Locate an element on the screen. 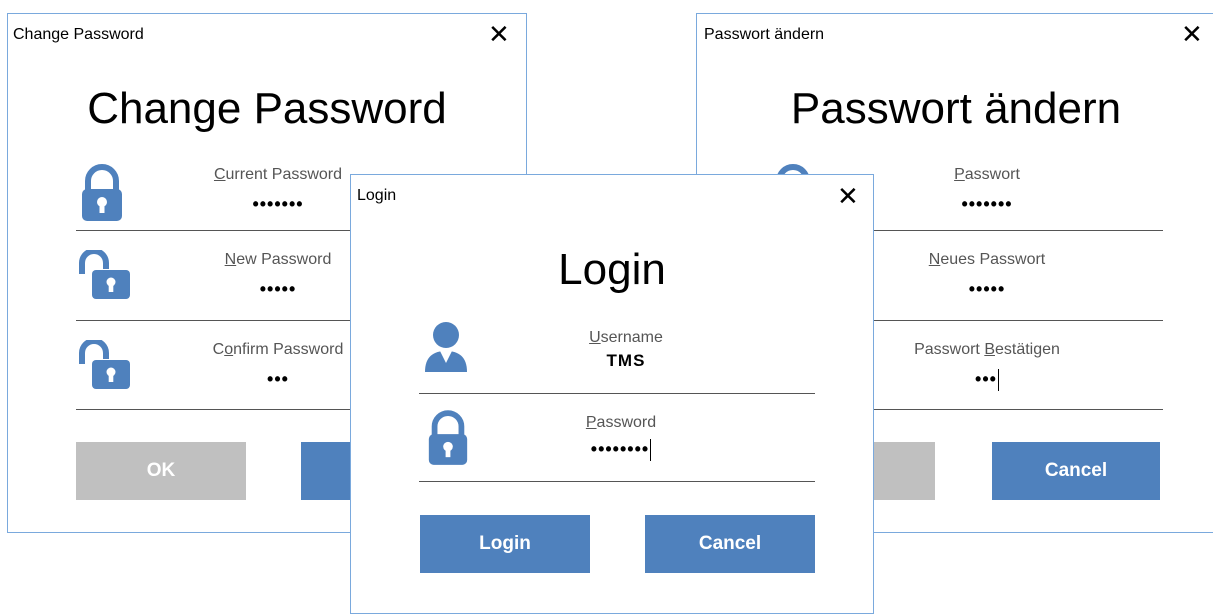 Image resolution: width=1213 pixels, height=614 pixels. username-label: Username is located at coordinates (626, 337).